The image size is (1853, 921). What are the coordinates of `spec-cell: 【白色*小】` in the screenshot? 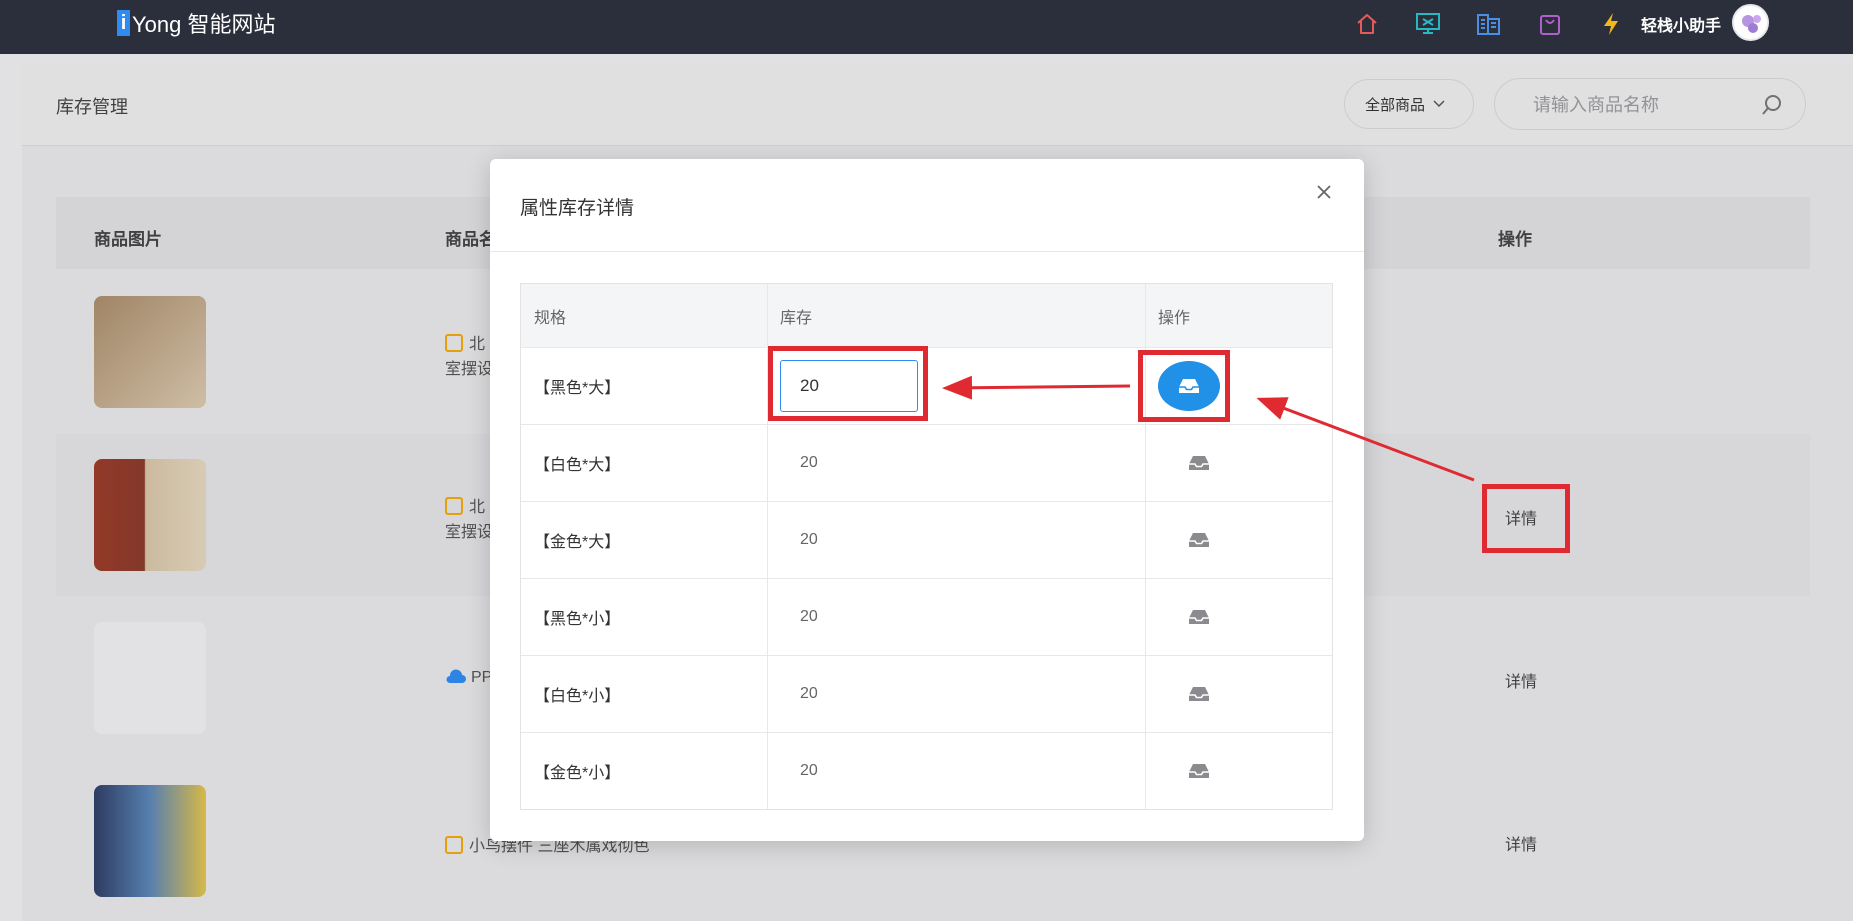 It's located at (644, 694).